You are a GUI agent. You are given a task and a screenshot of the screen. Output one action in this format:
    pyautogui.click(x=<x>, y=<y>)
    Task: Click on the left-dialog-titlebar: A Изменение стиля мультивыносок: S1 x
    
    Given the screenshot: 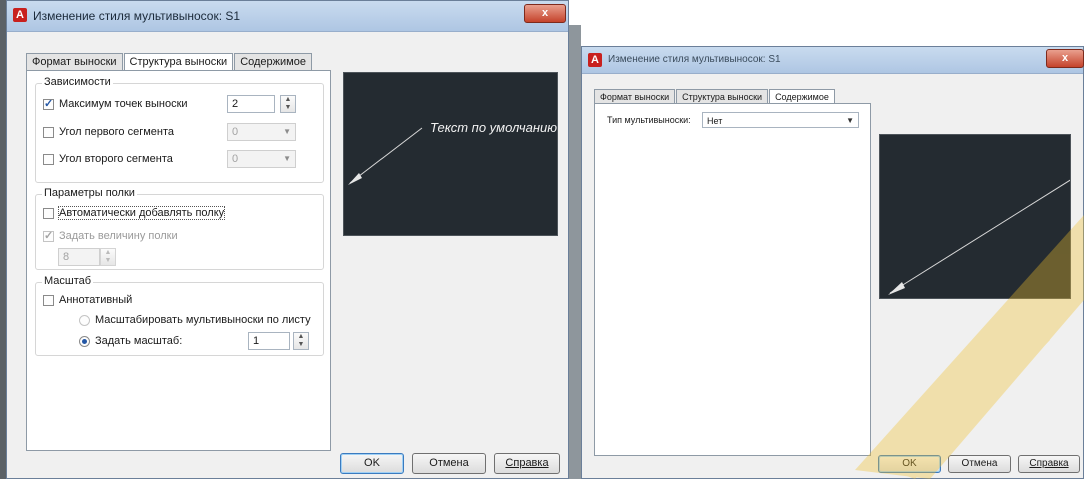 What is the action you would take?
    pyautogui.click(x=287, y=16)
    